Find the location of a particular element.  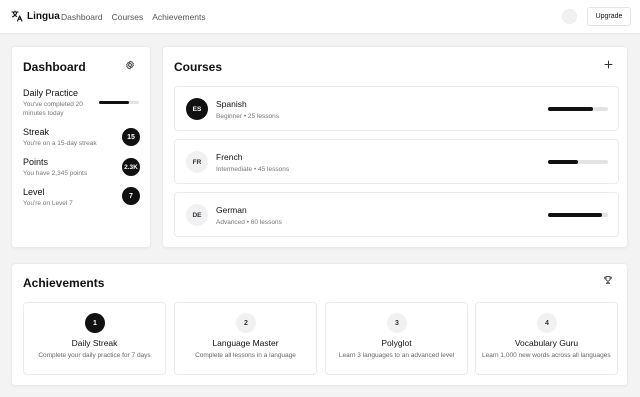

plus-icon is located at coordinates (608, 65).